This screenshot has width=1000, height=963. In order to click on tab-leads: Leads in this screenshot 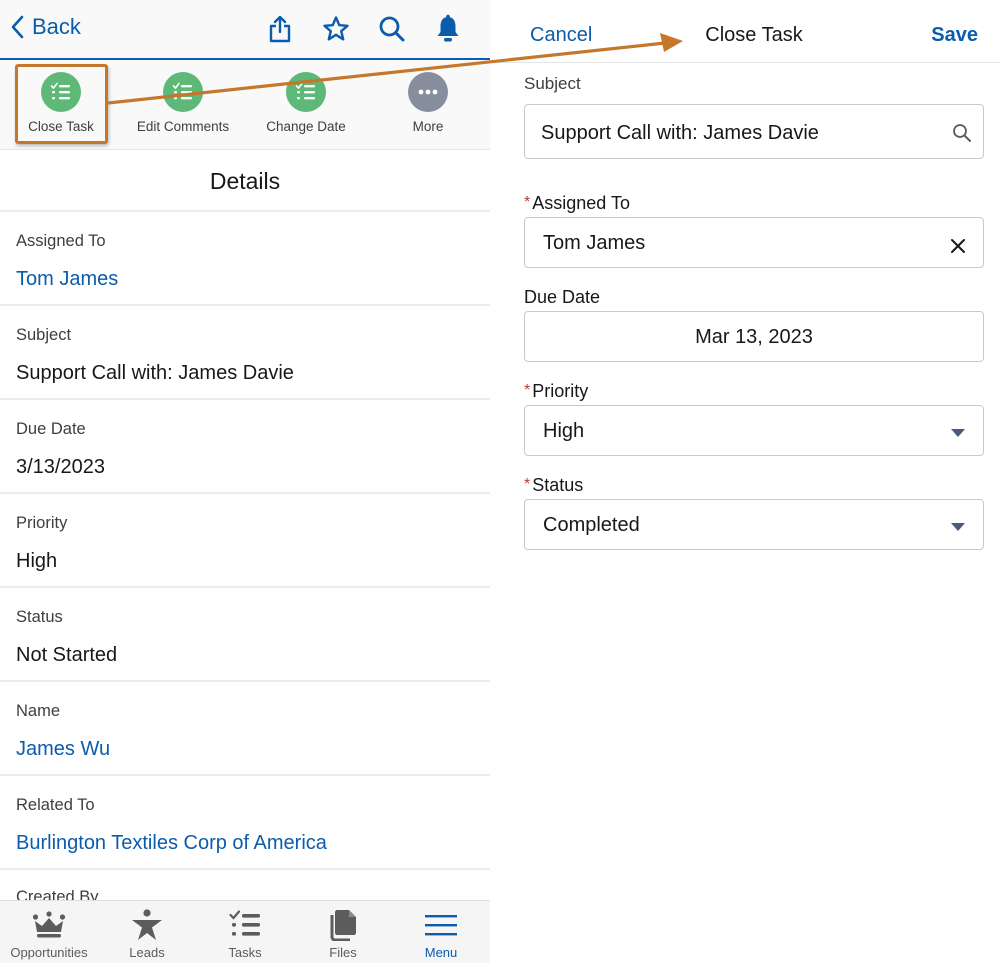, I will do `click(147, 932)`.